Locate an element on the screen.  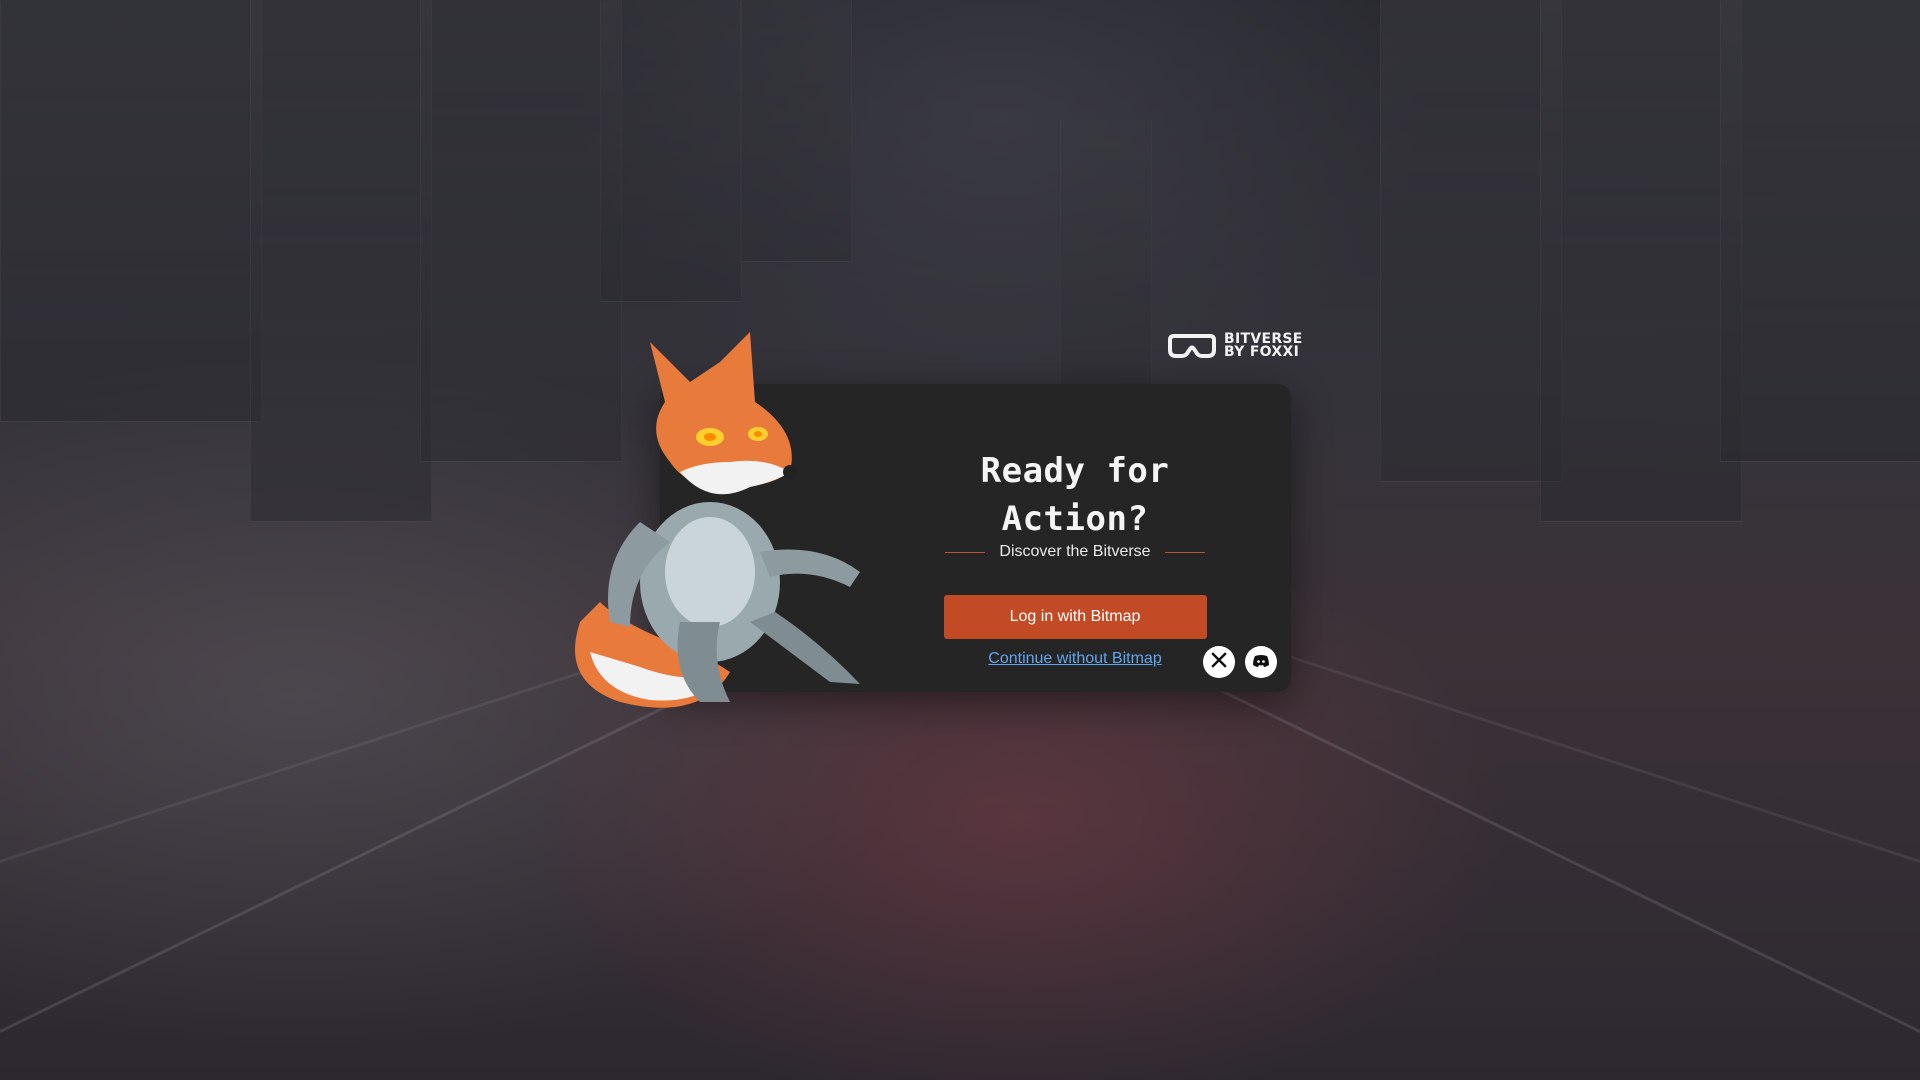
login-bitmap-button: Log in with Bitmap is located at coordinates (1075, 617).